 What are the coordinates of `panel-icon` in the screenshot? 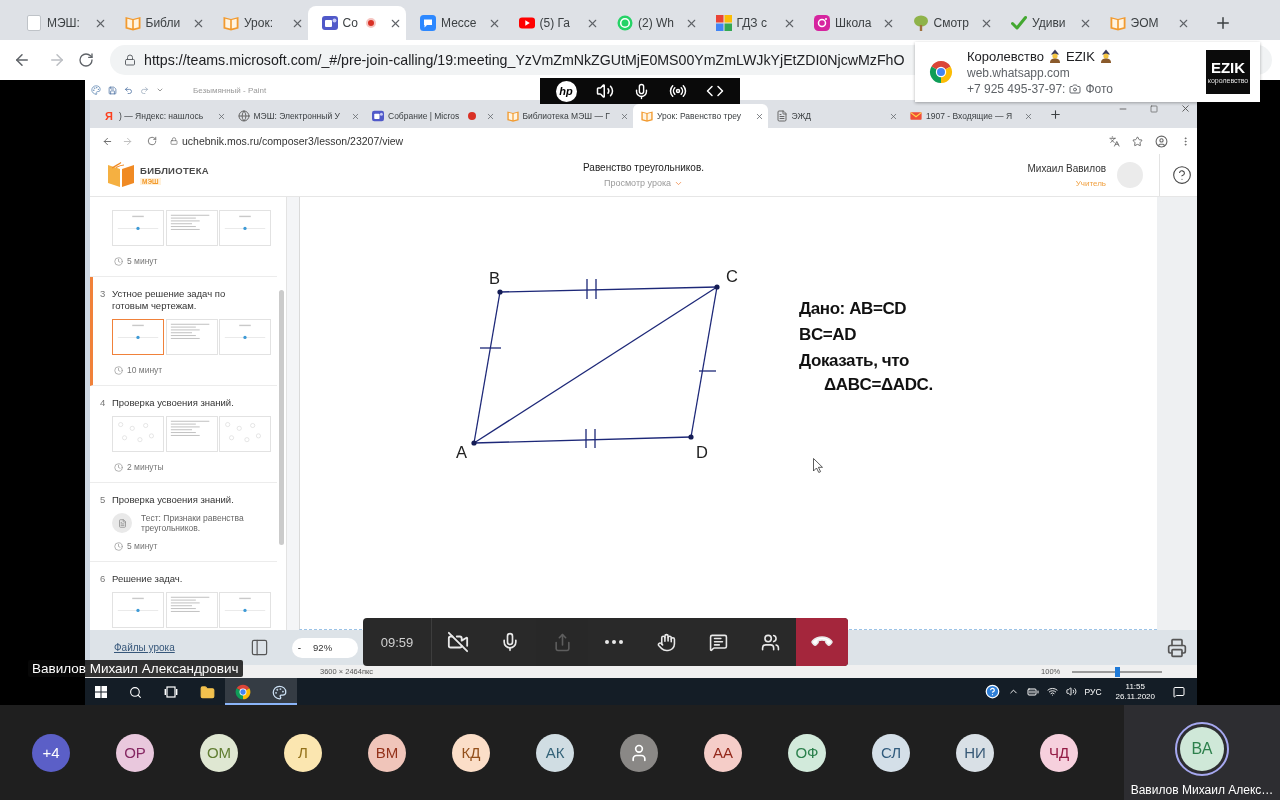 It's located at (259, 647).